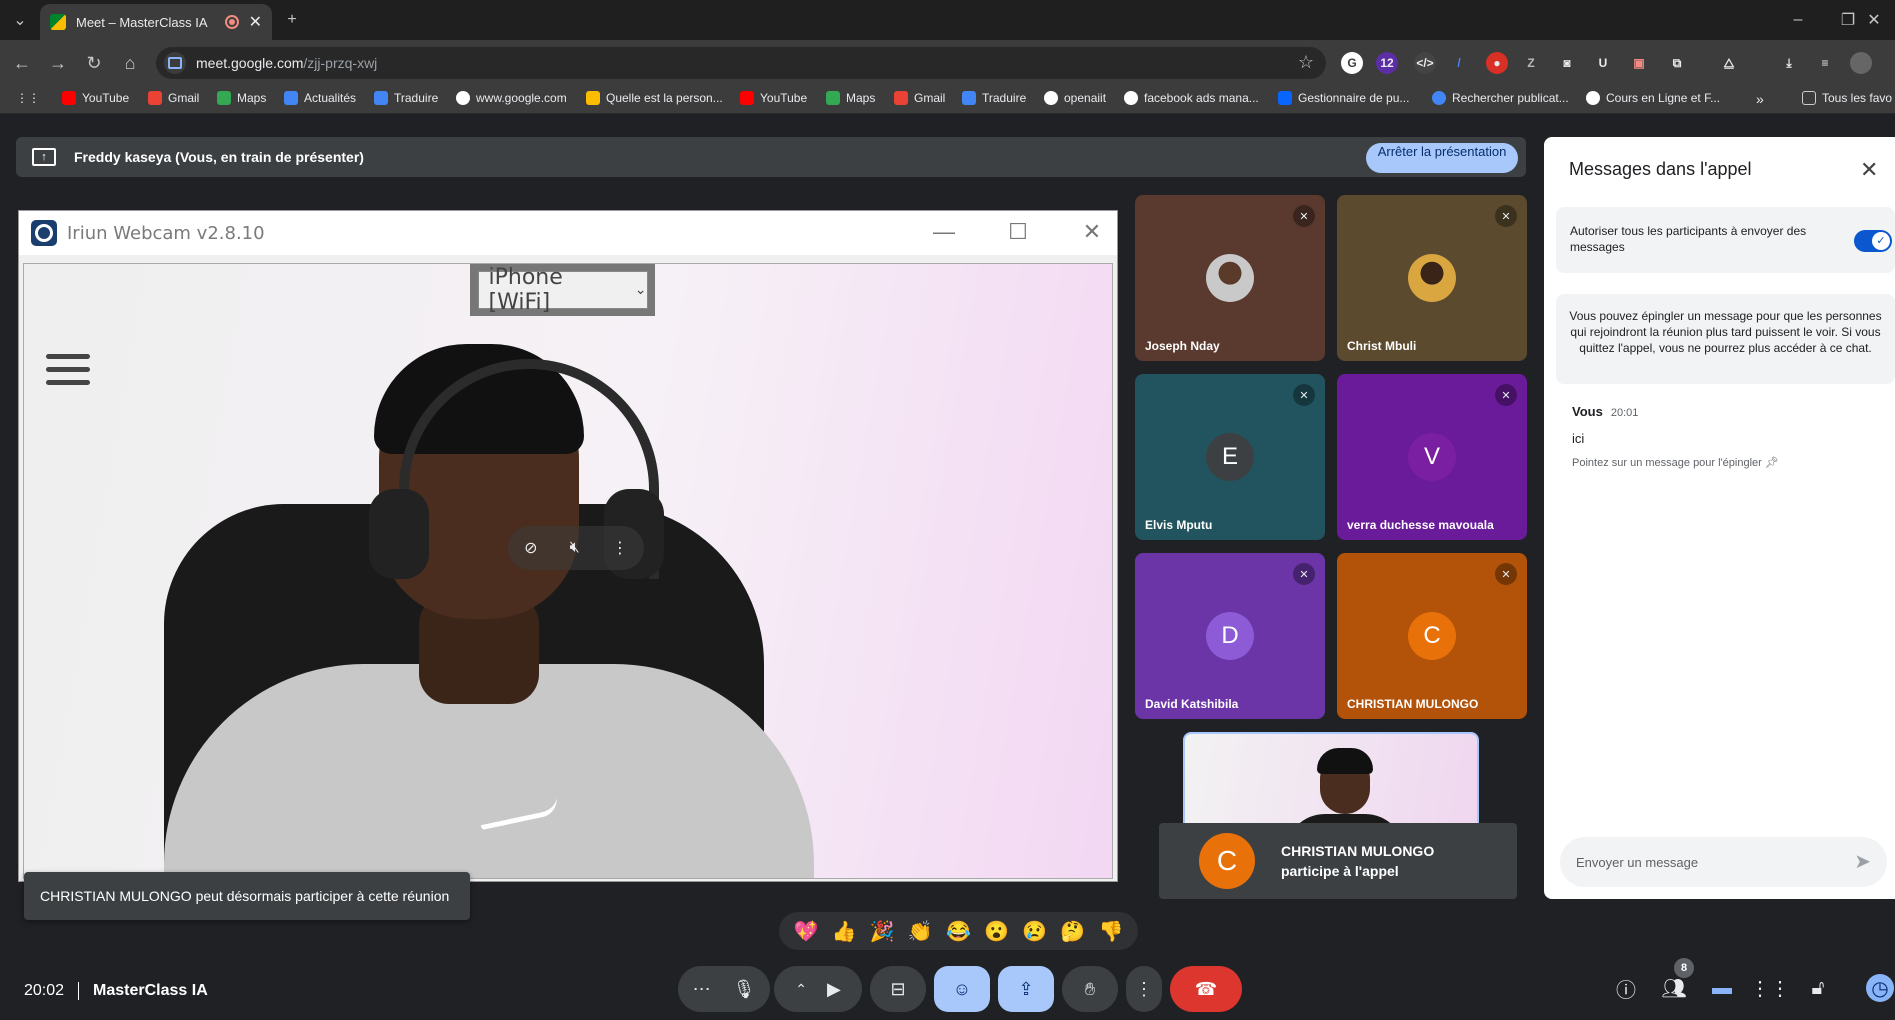  What do you see at coordinates (28, 98) in the screenshot?
I see `apps-grid-icon: ⋮⋮` at bounding box center [28, 98].